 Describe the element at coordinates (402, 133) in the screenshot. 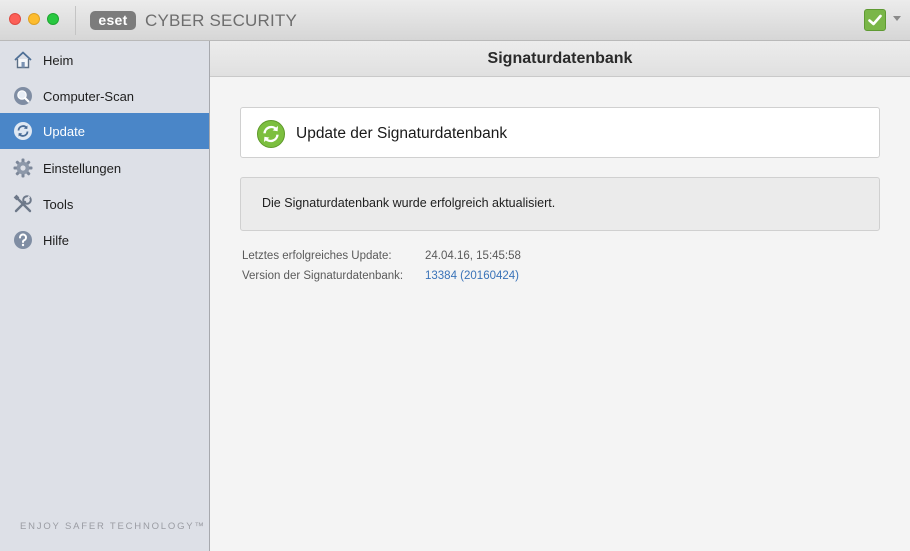

I see `update-button-label: Update der Signaturdatenbank` at that location.